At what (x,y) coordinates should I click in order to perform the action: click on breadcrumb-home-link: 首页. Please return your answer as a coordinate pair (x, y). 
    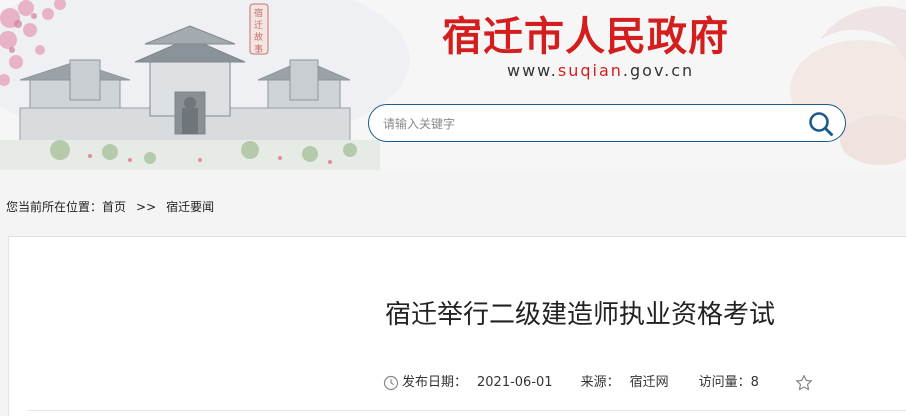
    Looking at the image, I should click on (114, 207).